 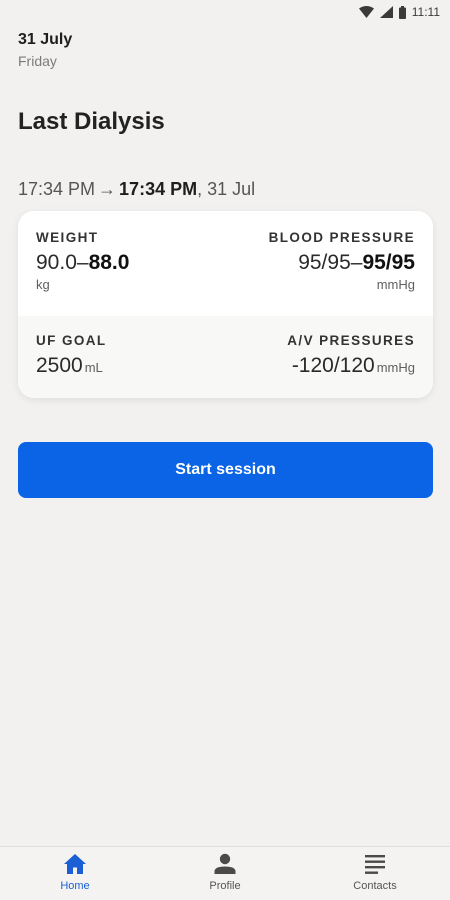 I want to click on av-pressures-label: A/V PRESSURES, so click(x=351, y=340).